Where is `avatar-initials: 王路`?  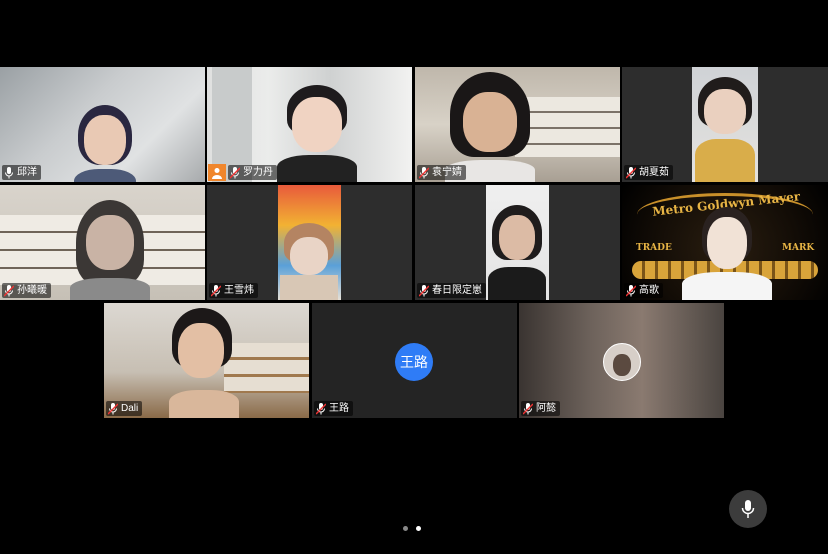 avatar-initials: 王路 is located at coordinates (414, 362).